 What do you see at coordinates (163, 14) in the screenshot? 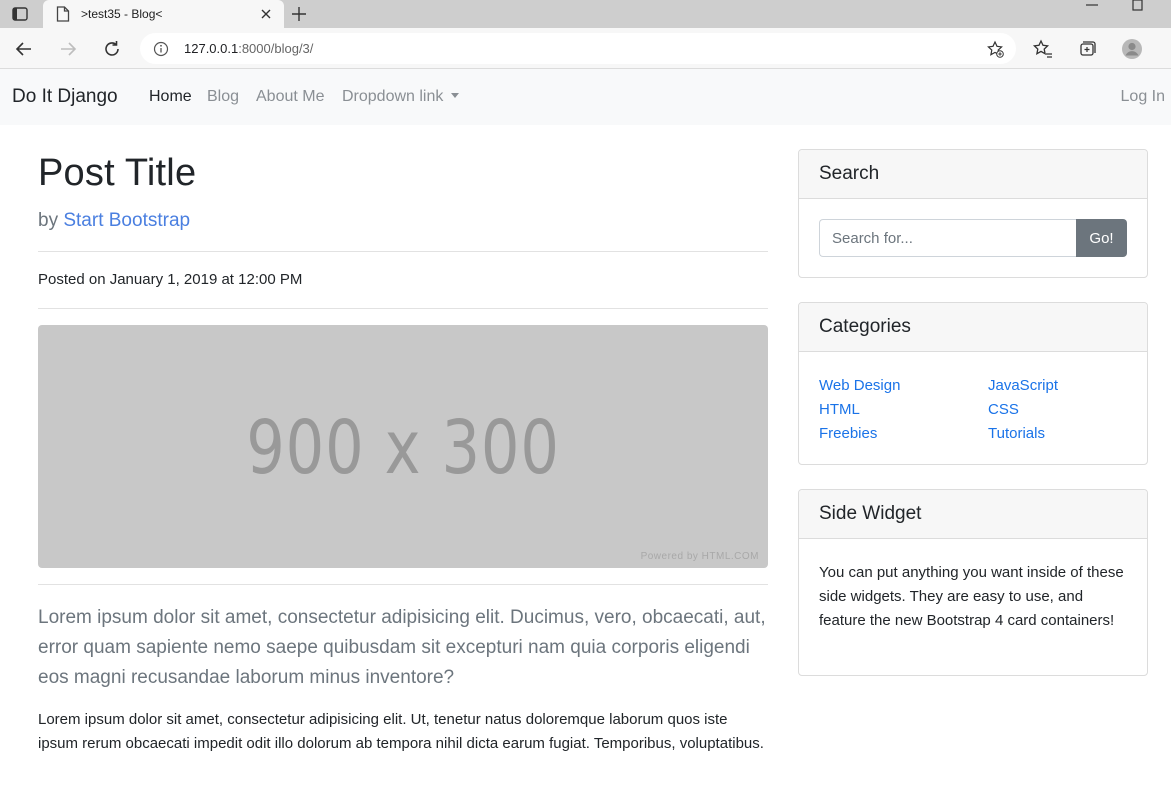
I see `browser-tab-active: >test35 - Blog<` at bounding box center [163, 14].